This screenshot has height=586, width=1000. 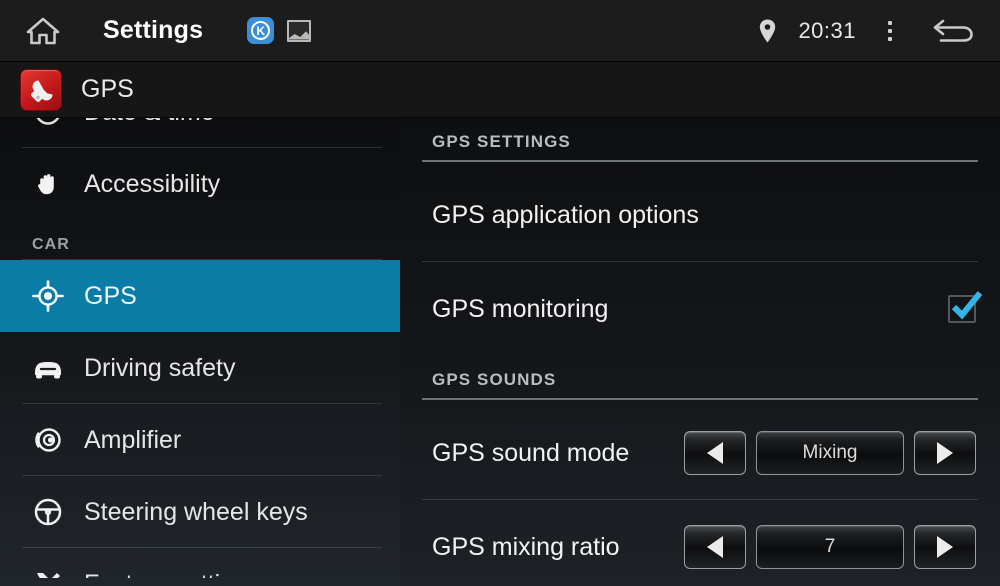 I want to click on sidebar-item-label: GPS, so click(x=110, y=295).